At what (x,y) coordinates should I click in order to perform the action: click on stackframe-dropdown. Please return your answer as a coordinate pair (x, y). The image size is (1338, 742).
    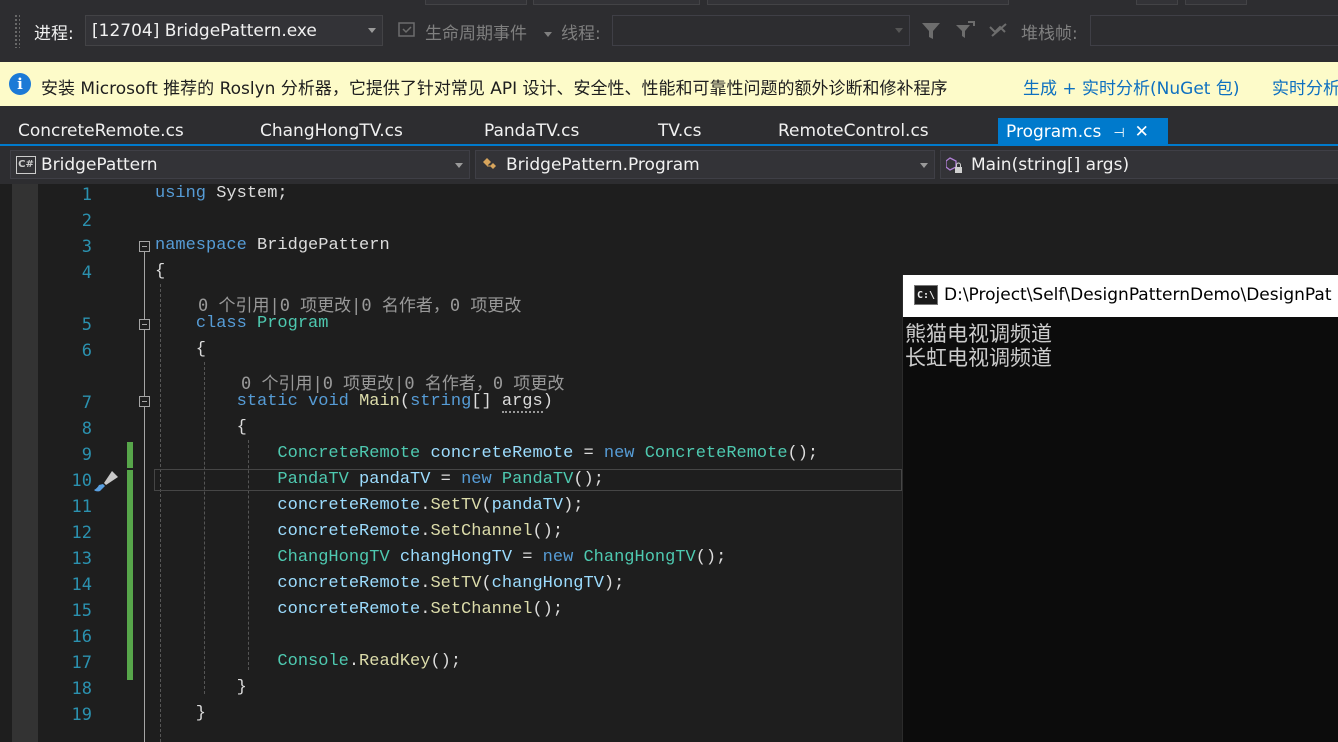
    Looking at the image, I should click on (1214, 30).